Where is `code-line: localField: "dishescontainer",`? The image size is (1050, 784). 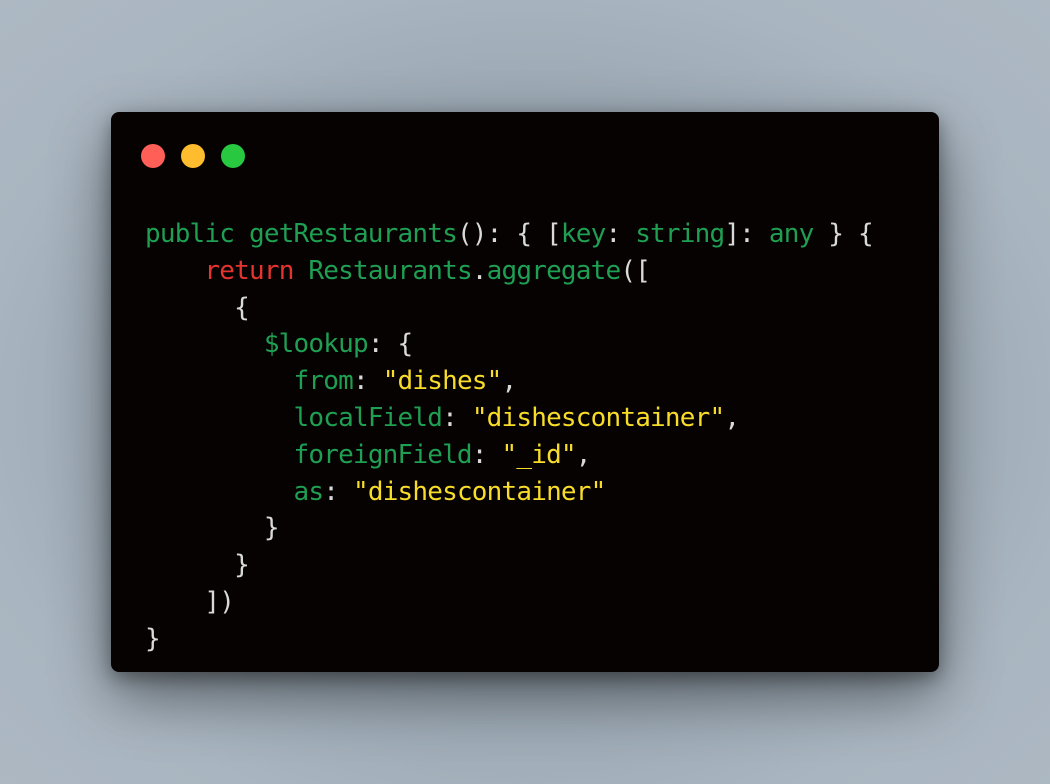 code-line: localField: "dishescontainer", is located at coordinates (509, 418).